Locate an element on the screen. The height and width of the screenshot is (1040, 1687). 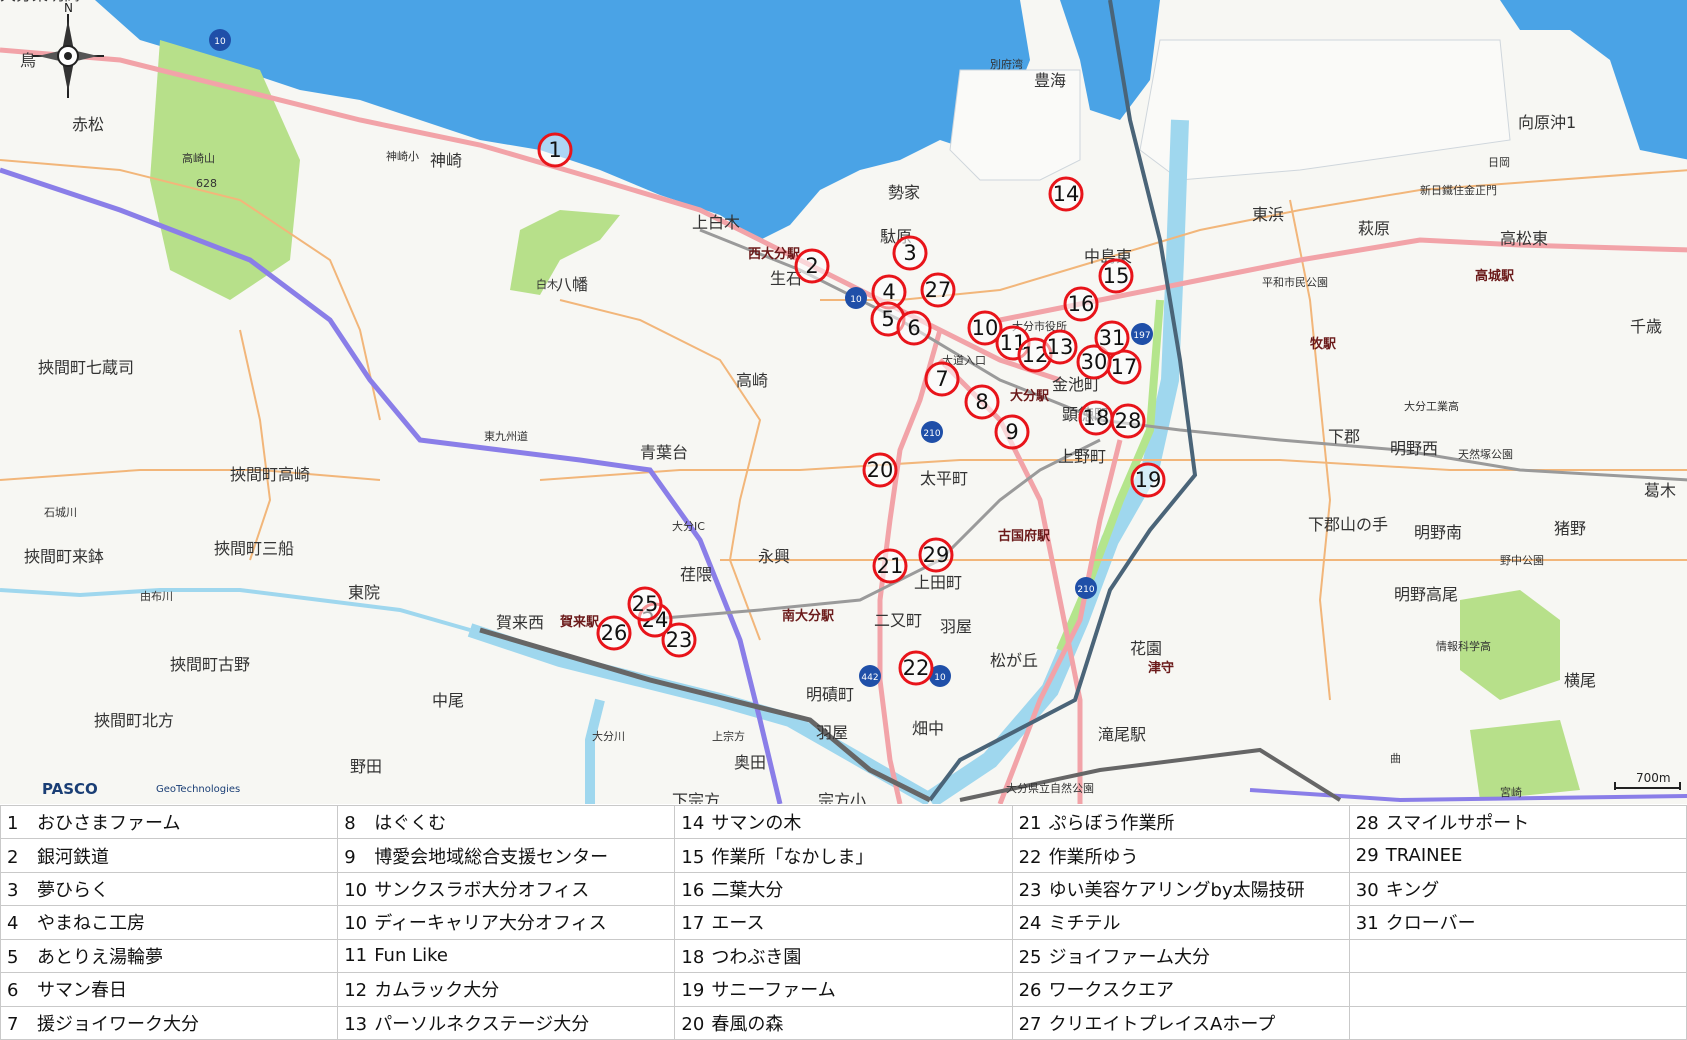
legend-number: 20 is located at coordinates (693, 1024).